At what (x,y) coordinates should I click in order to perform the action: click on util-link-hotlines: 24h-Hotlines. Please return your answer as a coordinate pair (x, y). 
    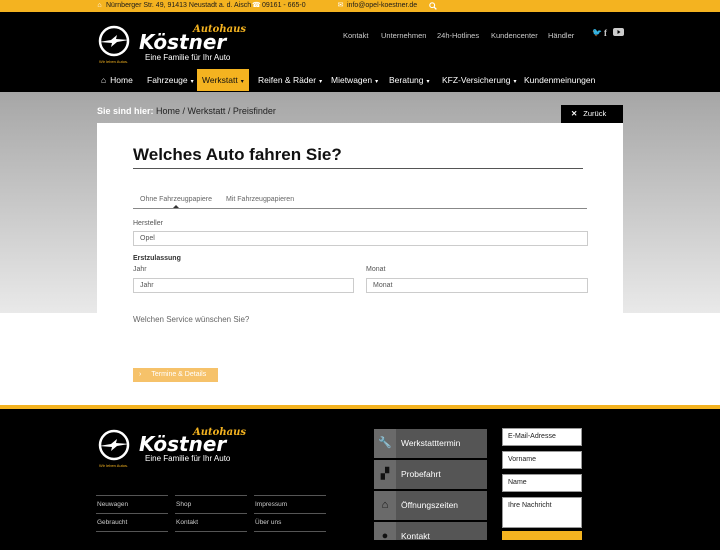
    Looking at the image, I should click on (458, 35).